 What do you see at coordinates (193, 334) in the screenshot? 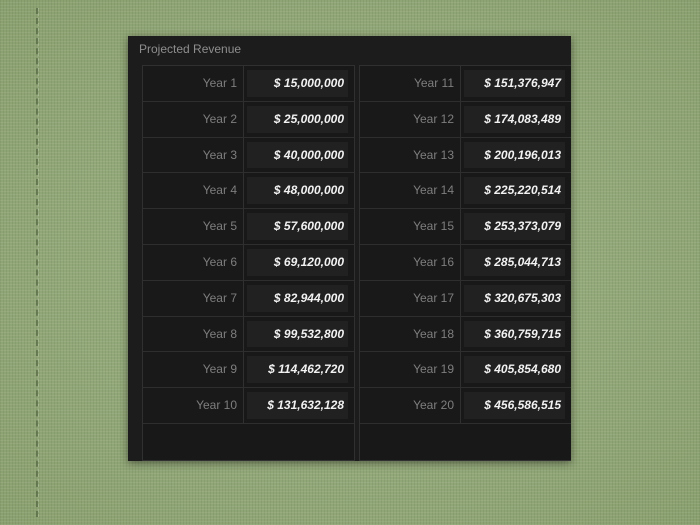
I see `year-label: Year 8` at bounding box center [193, 334].